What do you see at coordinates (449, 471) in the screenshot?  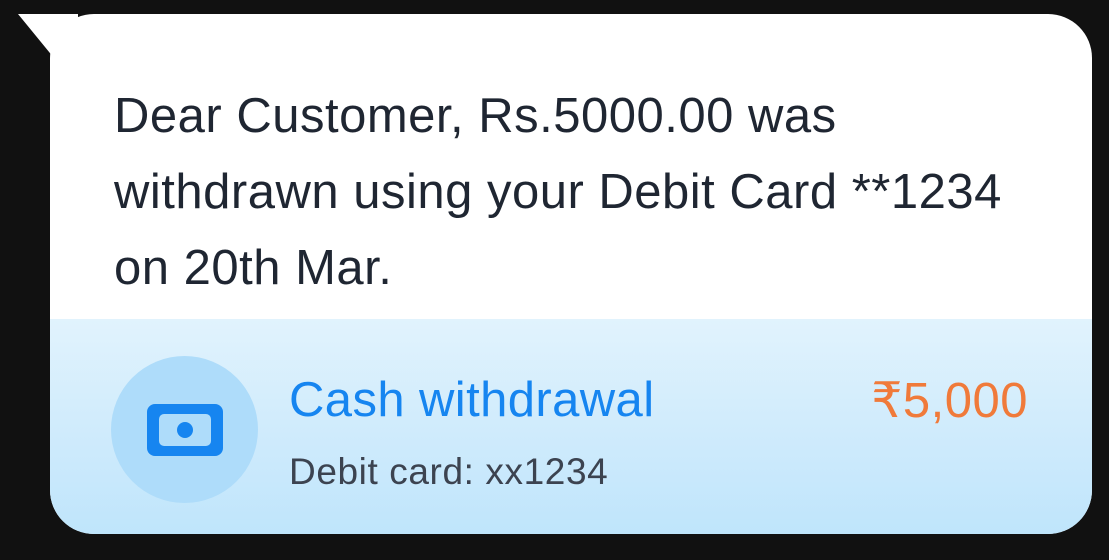 I see `transaction-card-info: Debit card: xx1234` at bounding box center [449, 471].